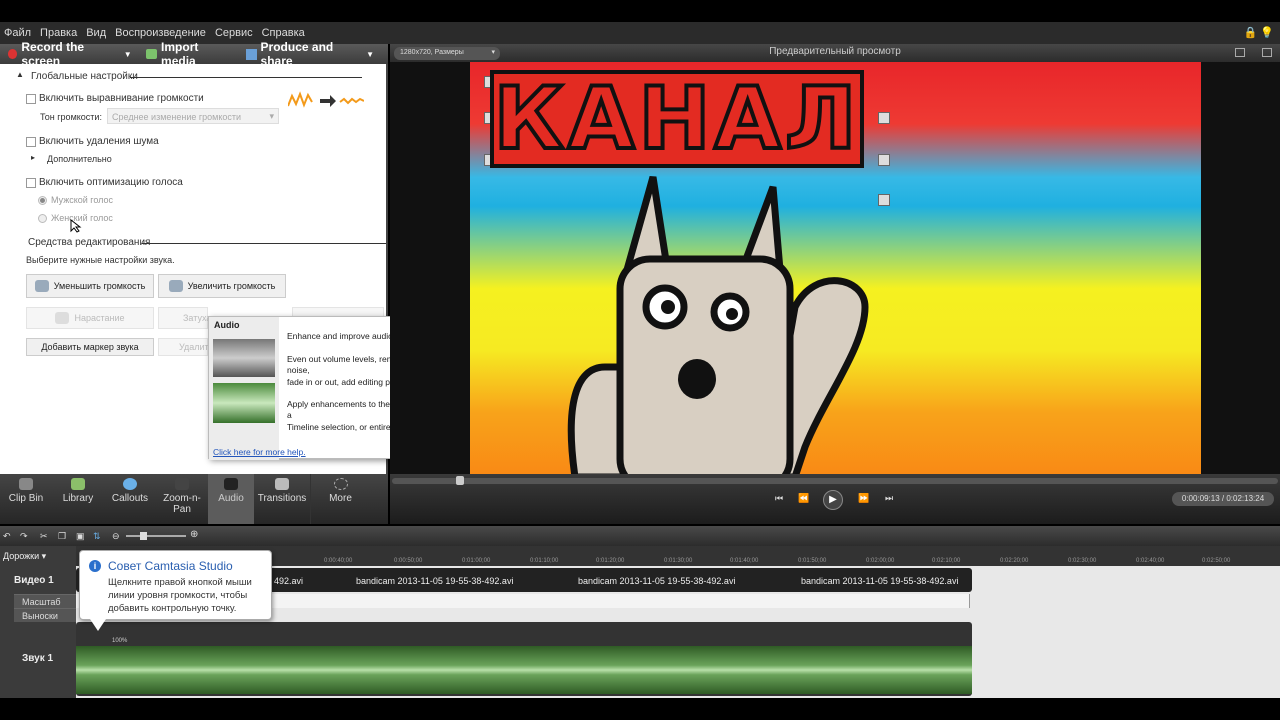 This screenshot has width=1280, height=720. What do you see at coordinates (460, 480) in the screenshot?
I see `scrub-handle` at bounding box center [460, 480].